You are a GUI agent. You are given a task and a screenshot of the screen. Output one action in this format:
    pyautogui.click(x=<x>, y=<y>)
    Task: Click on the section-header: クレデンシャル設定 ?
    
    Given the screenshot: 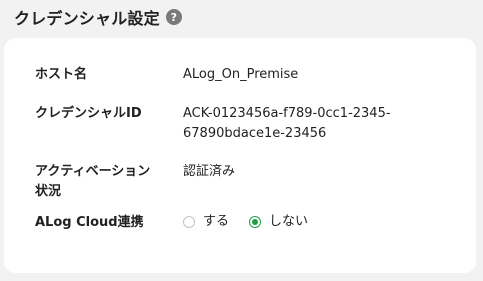 What is the action you would take?
    pyautogui.click(x=98, y=17)
    